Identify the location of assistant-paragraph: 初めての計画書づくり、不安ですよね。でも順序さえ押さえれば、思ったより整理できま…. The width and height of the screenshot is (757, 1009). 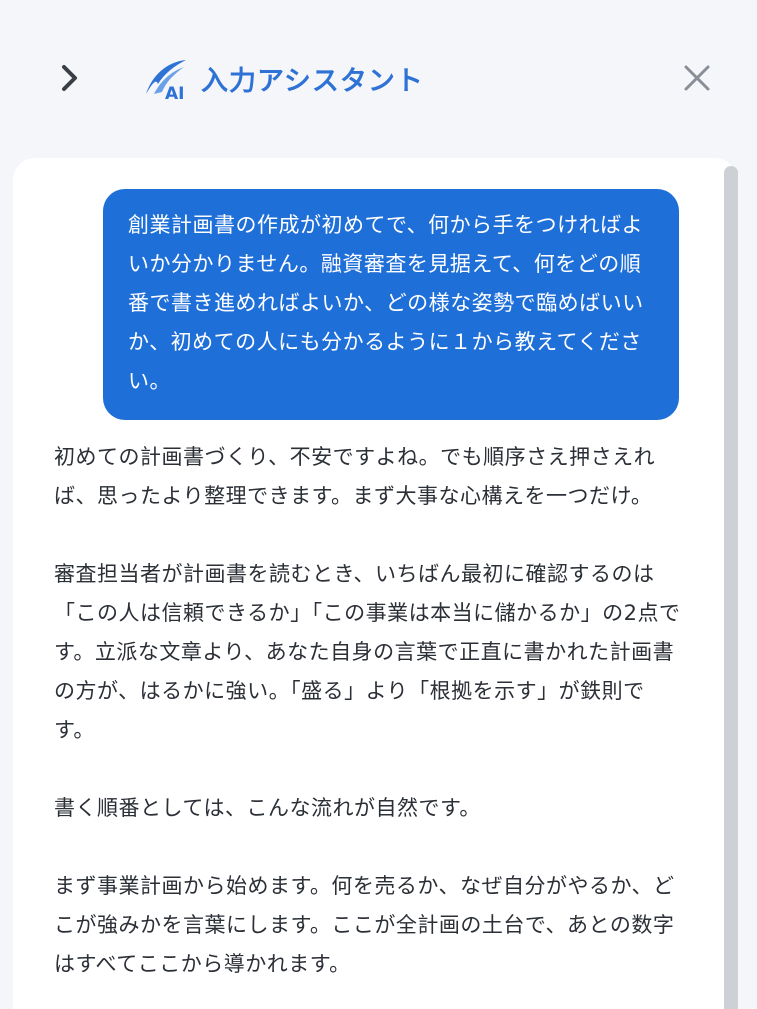
(355, 476).